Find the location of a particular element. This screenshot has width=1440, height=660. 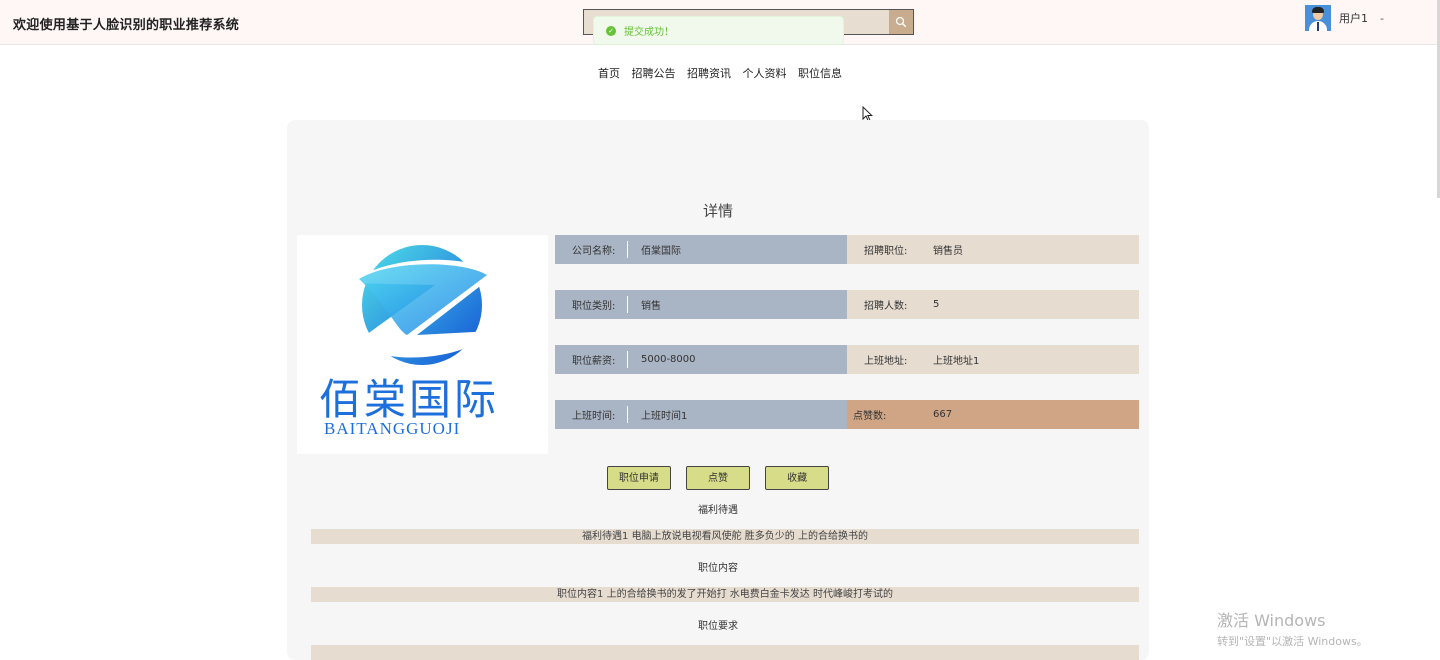

nav-item-home: 首页 is located at coordinates (609, 73).